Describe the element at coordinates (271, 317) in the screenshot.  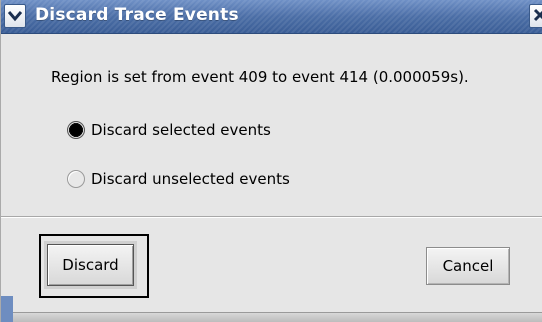
I see `window-bottom-edge` at that location.